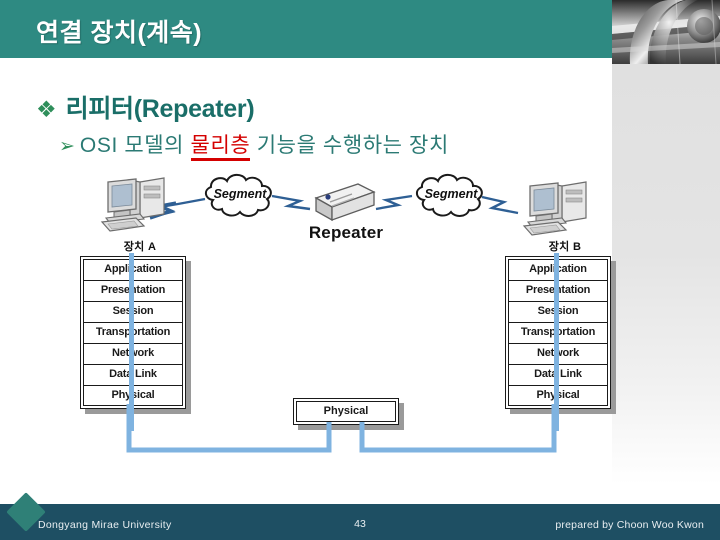 The image size is (720, 540). What do you see at coordinates (119, 33) in the screenshot?
I see `page-title: 연결 장치(계속)` at bounding box center [119, 33].